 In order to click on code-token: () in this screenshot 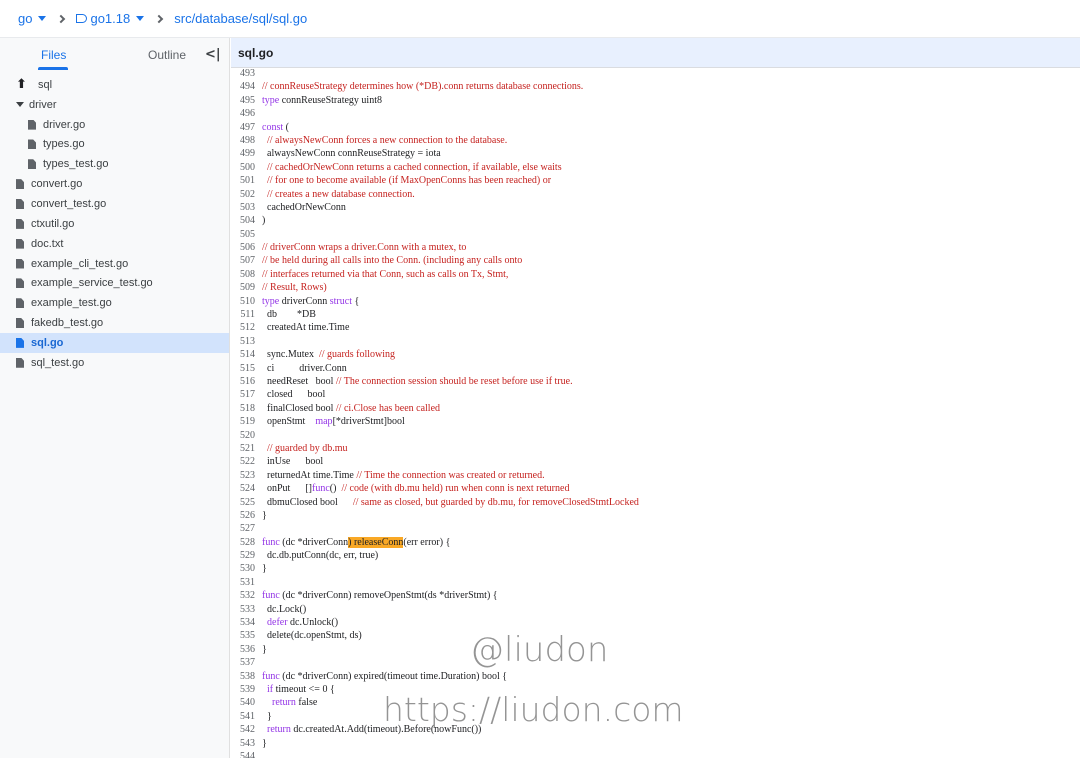, I will do `click(335, 489)`.